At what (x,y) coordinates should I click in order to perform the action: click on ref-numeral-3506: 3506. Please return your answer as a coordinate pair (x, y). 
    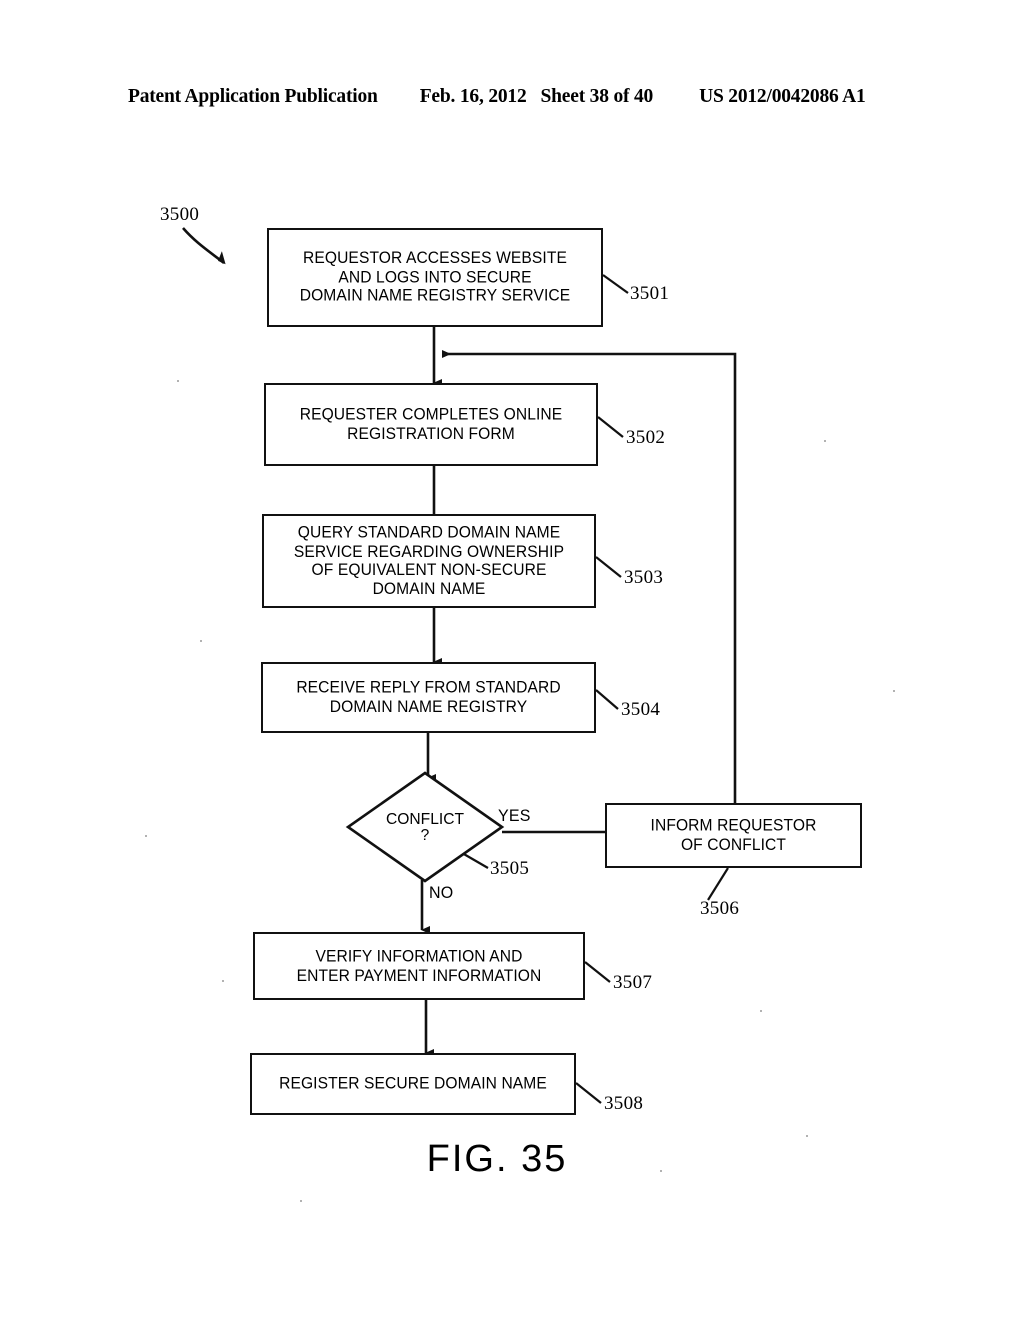
    Looking at the image, I should click on (720, 908).